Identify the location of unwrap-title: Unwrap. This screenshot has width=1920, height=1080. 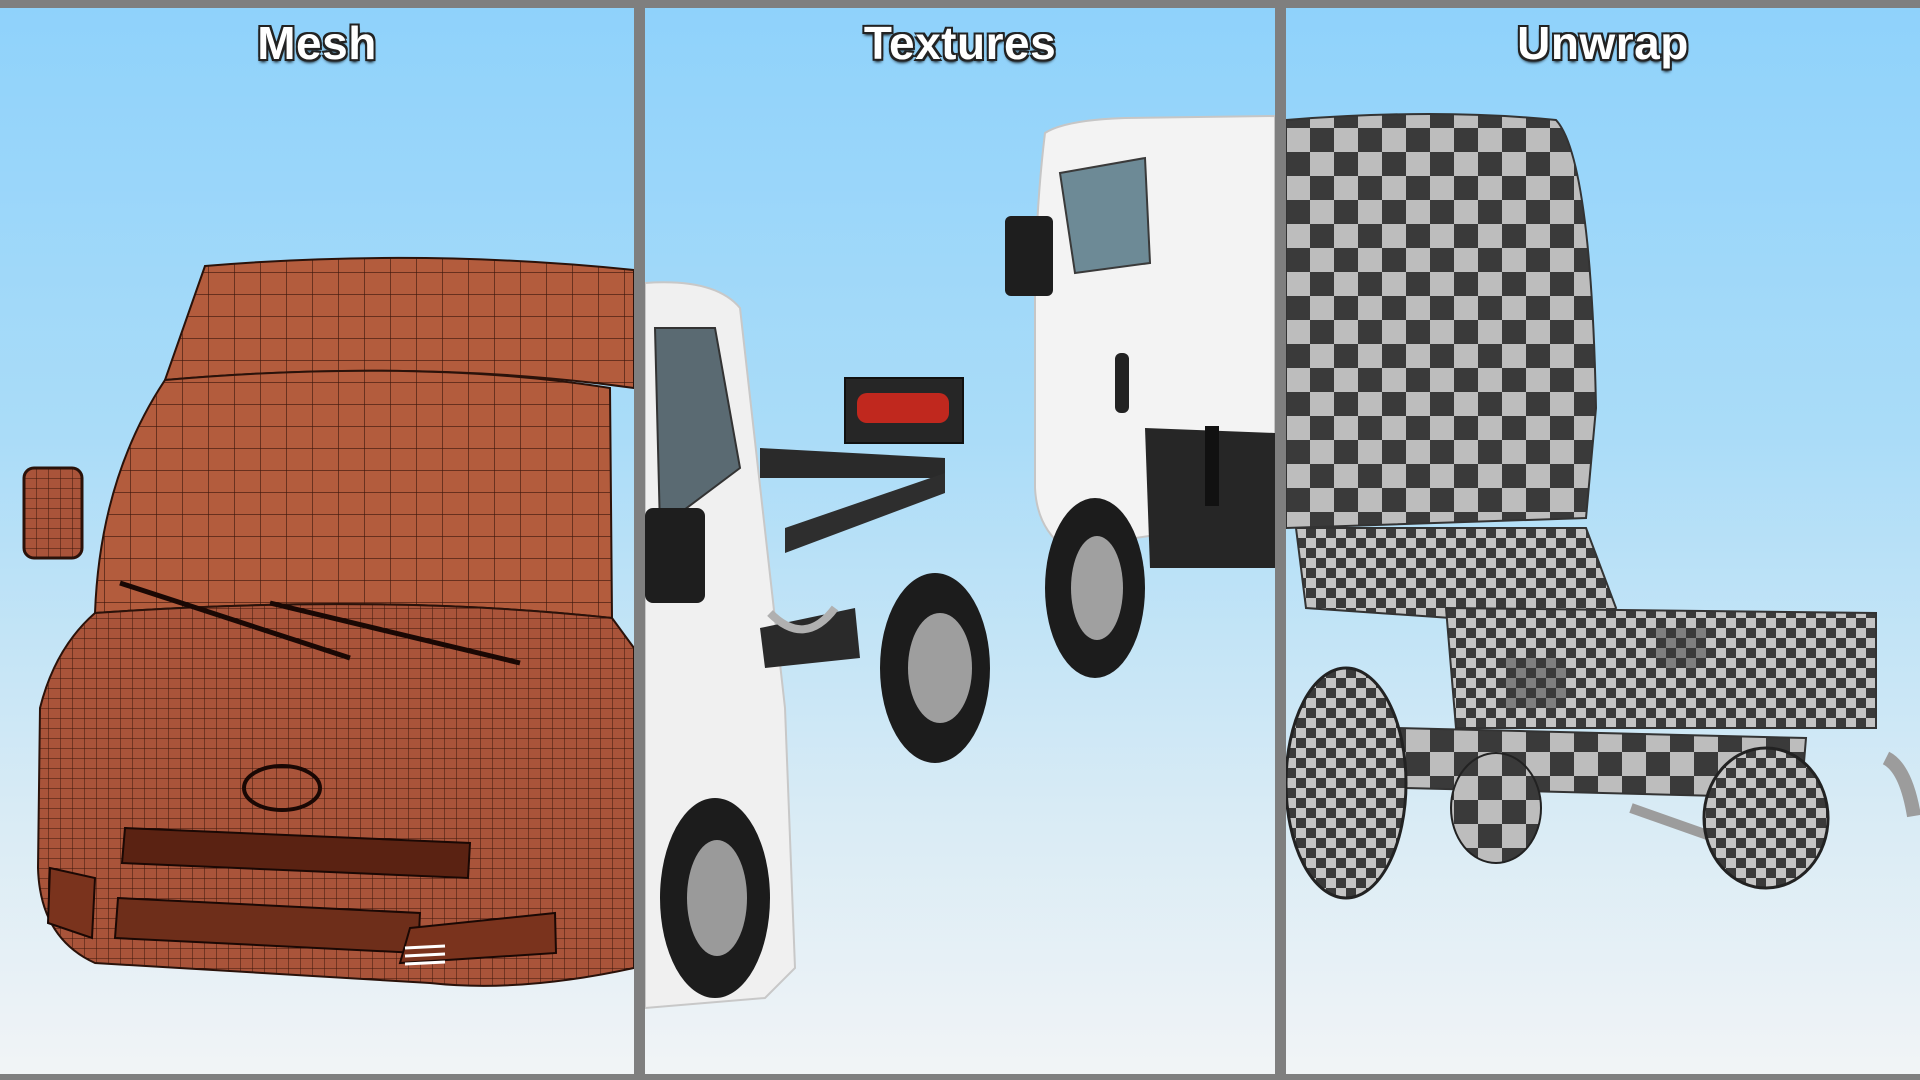
(1603, 43).